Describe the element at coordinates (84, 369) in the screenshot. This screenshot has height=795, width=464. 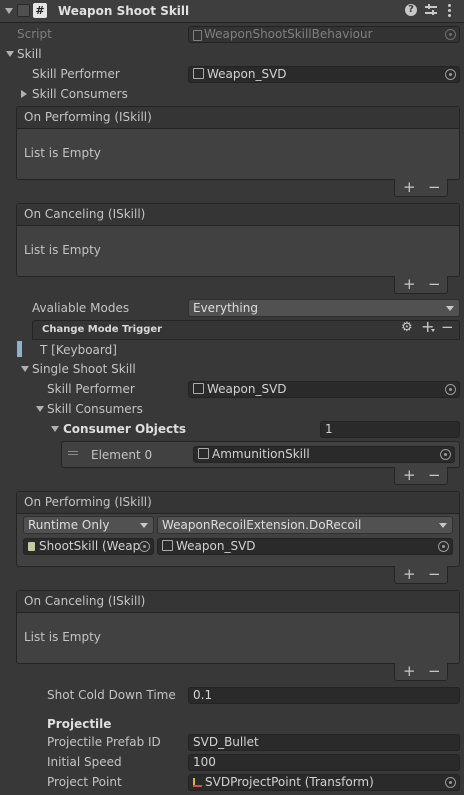
I see `single-shoot-skill-label: Single Shoot Skill` at that location.